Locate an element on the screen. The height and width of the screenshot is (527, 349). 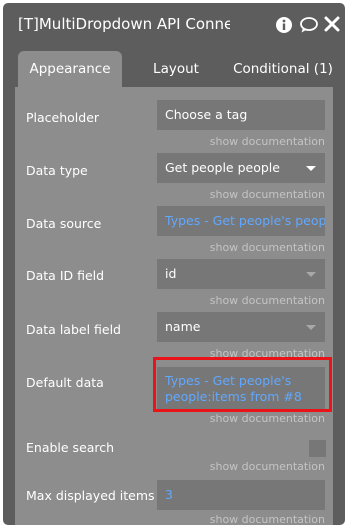
data-id-field-value: id is located at coordinates (171, 273).